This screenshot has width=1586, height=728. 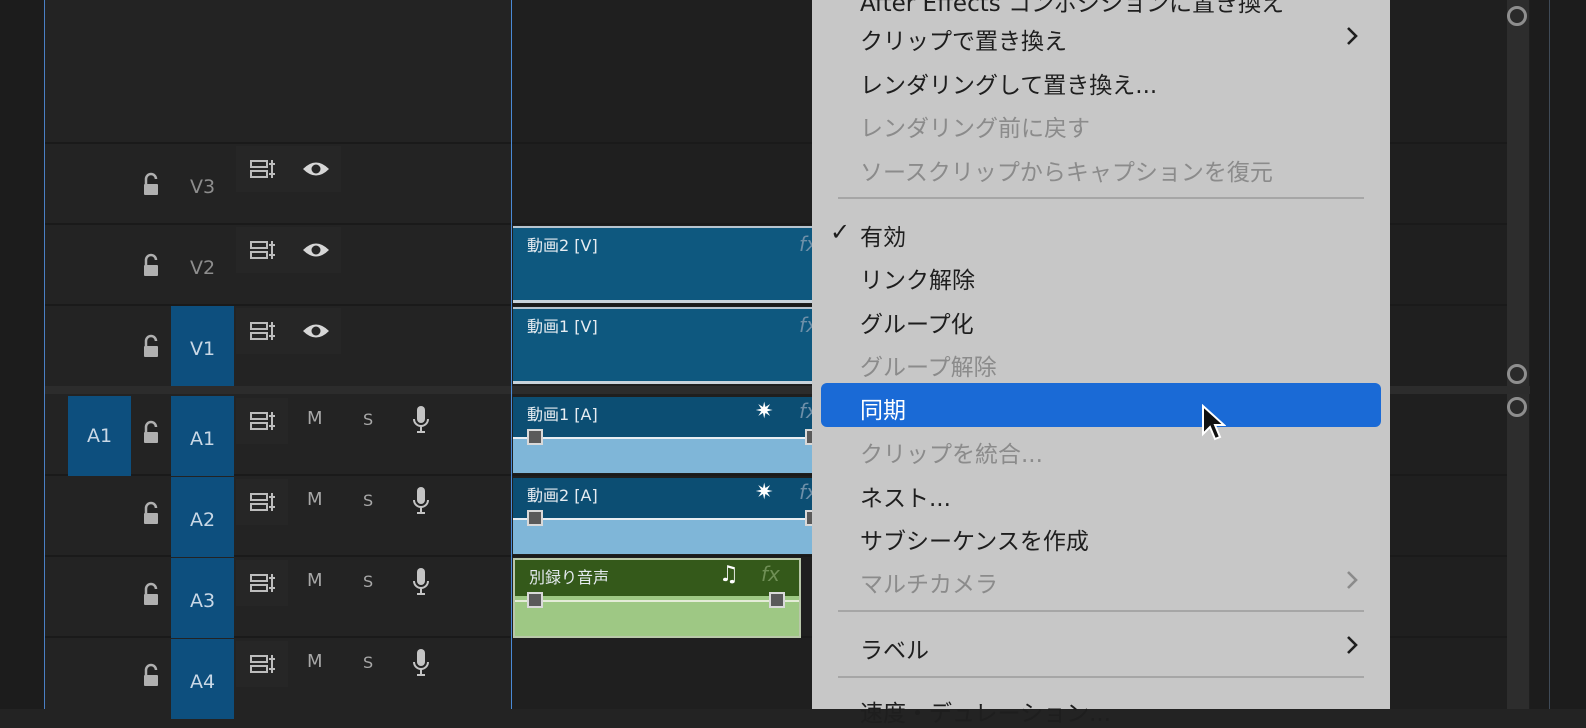 I want to click on track-name-a3: A3, so click(x=202, y=598).